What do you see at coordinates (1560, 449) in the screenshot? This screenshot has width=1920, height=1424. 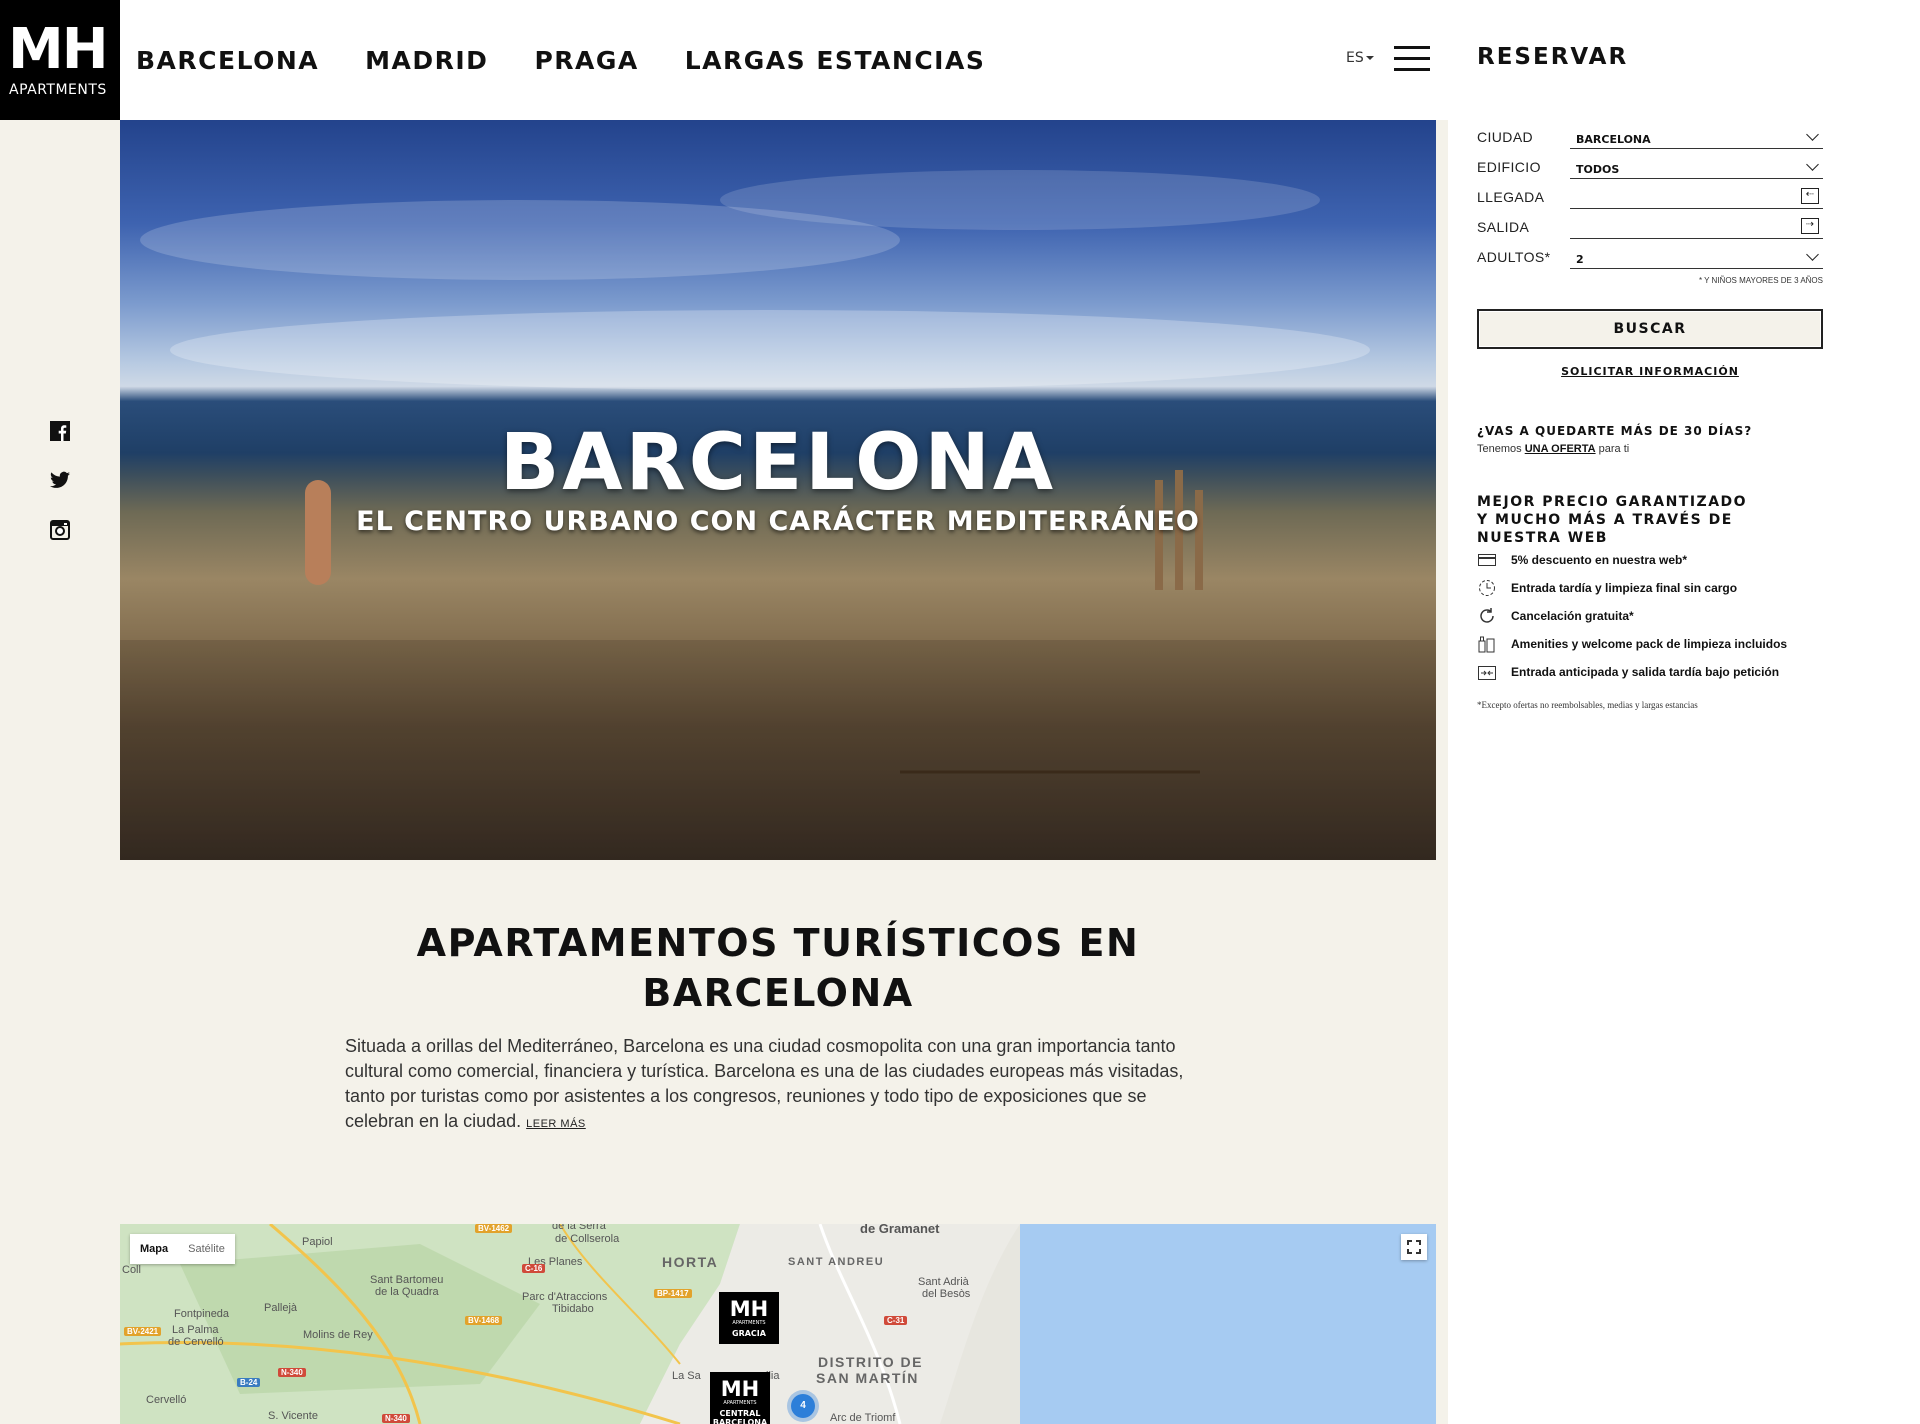 I see `una-oferta-link: UNA OFERTA` at bounding box center [1560, 449].